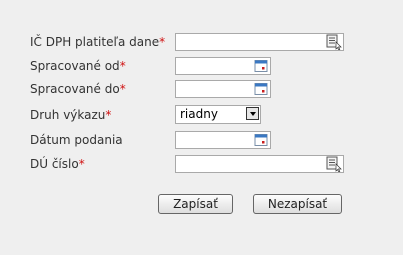 This screenshot has width=403, height=255. What do you see at coordinates (95, 42) in the screenshot?
I see `vat-id-label-text: IČ DPH platiteľa dane` at bounding box center [95, 42].